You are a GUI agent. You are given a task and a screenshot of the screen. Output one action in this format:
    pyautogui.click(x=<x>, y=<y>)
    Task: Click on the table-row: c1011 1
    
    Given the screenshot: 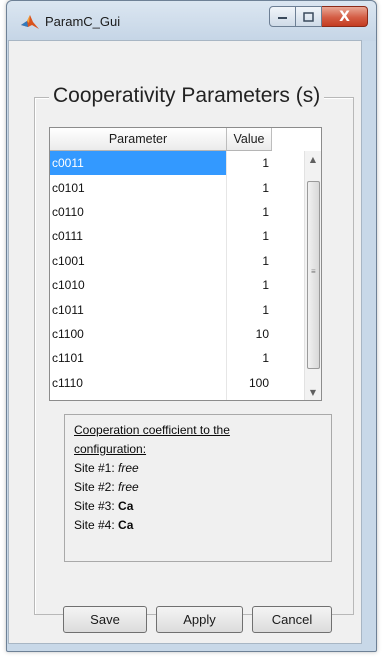 What is the action you would take?
    pyautogui.click(x=170, y=309)
    